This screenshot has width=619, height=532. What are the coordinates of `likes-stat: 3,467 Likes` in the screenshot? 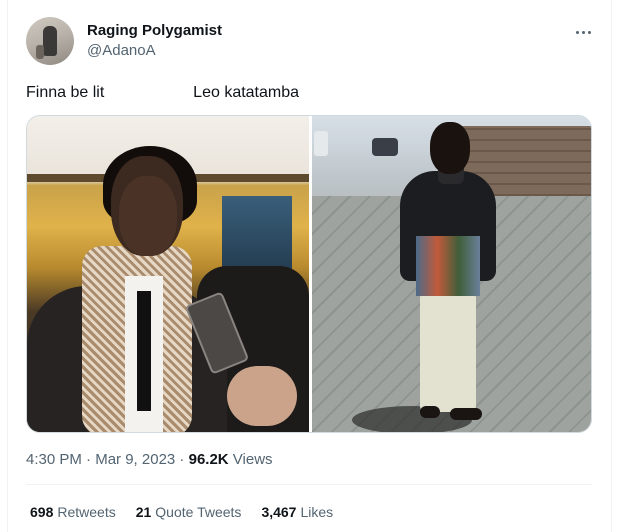 It's located at (297, 512).